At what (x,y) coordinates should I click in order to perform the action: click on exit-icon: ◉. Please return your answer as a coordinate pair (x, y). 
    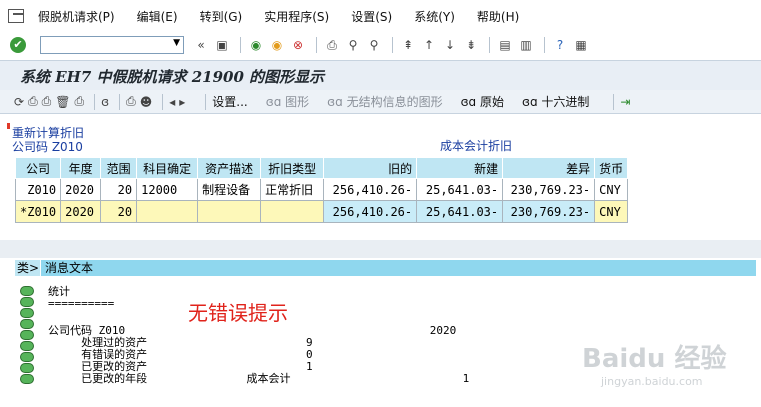
    Looking at the image, I should click on (277, 45).